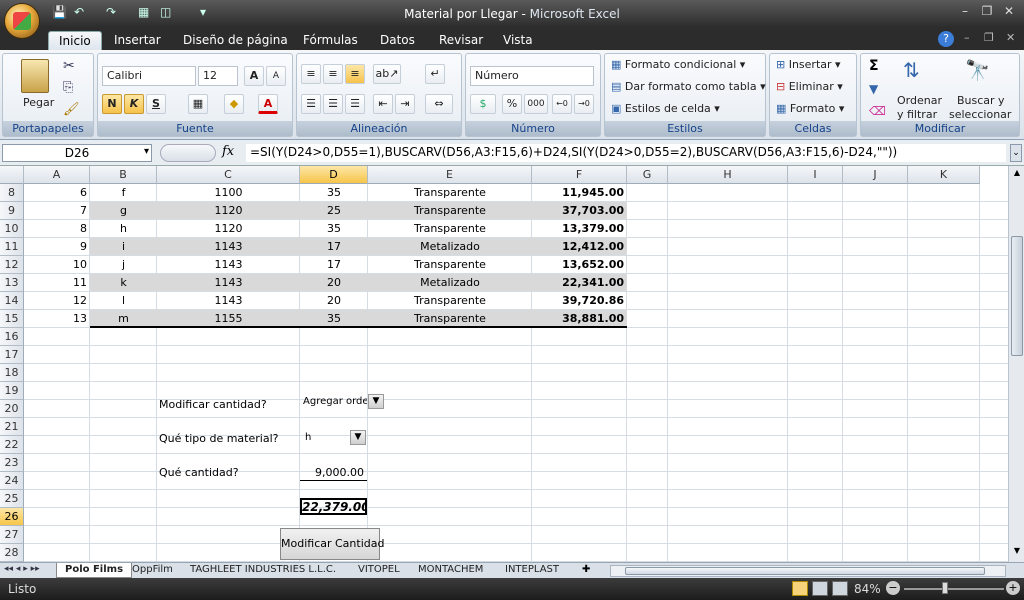  What do you see at coordinates (536, 104) in the screenshot?
I see `thousands-button: 000` at bounding box center [536, 104].